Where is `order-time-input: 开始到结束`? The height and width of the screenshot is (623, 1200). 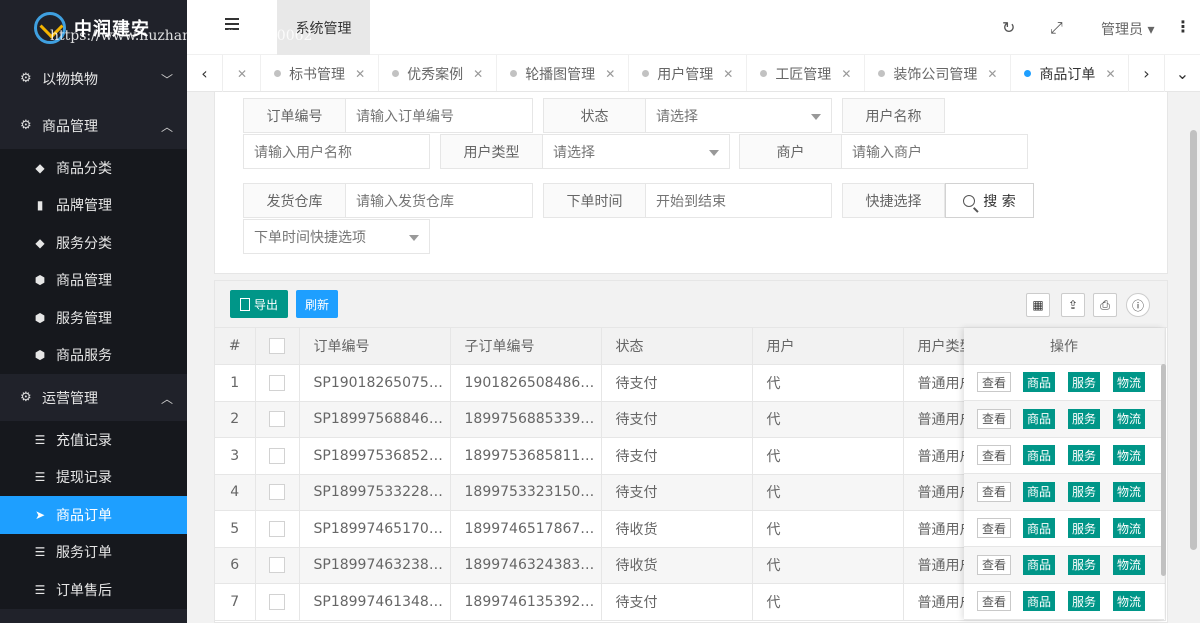 order-time-input: 开始到结束 is located at coordinates (739, 200).